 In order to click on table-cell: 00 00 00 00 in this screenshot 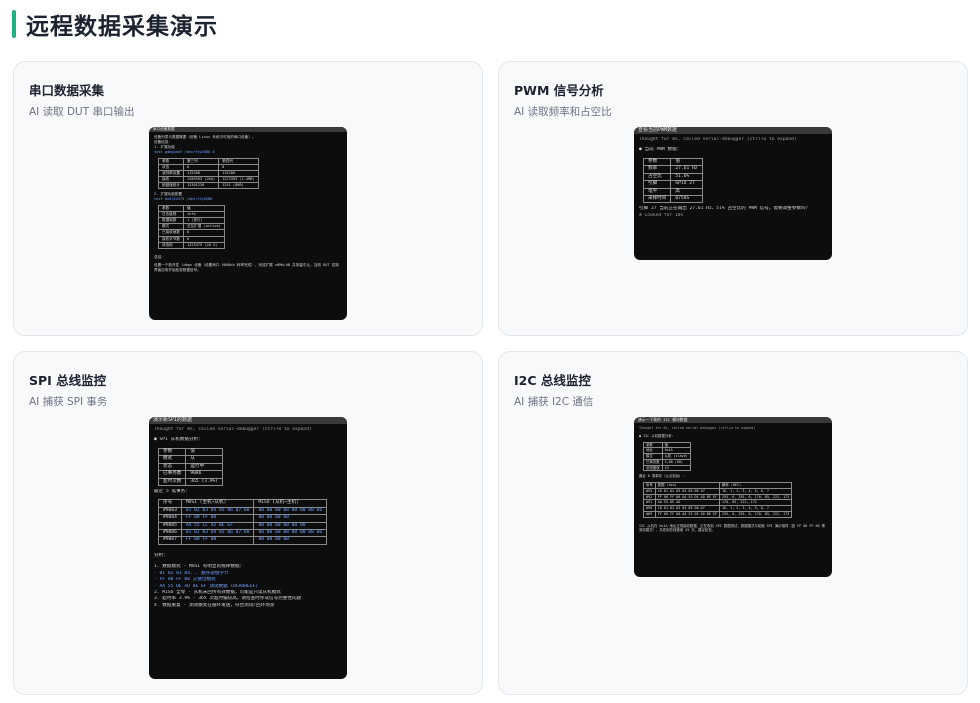, I will do `click(290, 518)`.